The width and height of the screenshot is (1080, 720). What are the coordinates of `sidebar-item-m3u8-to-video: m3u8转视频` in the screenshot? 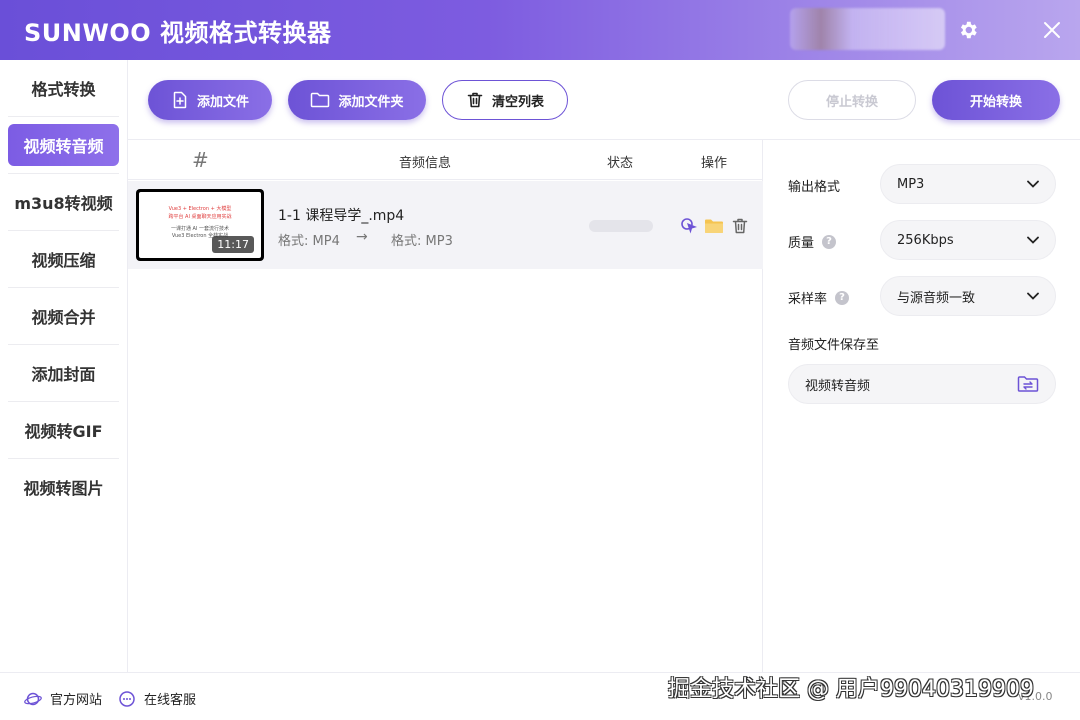 It's located at (63, 202).